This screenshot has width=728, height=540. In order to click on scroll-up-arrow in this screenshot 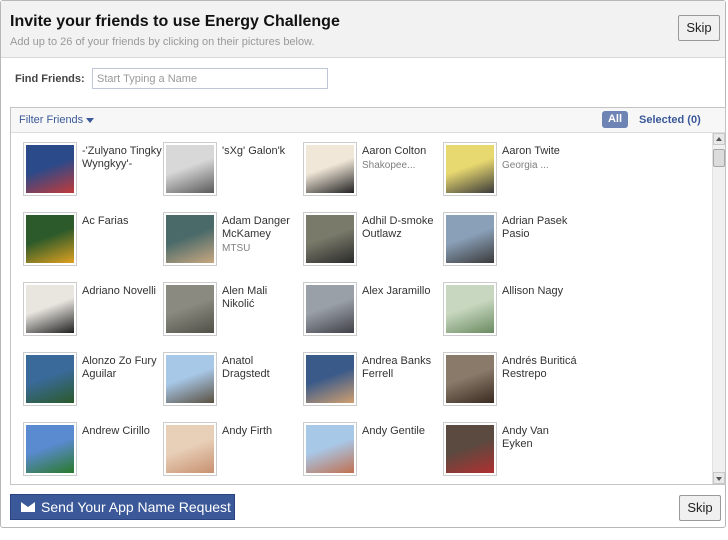, I will do `click(719, 139)`.